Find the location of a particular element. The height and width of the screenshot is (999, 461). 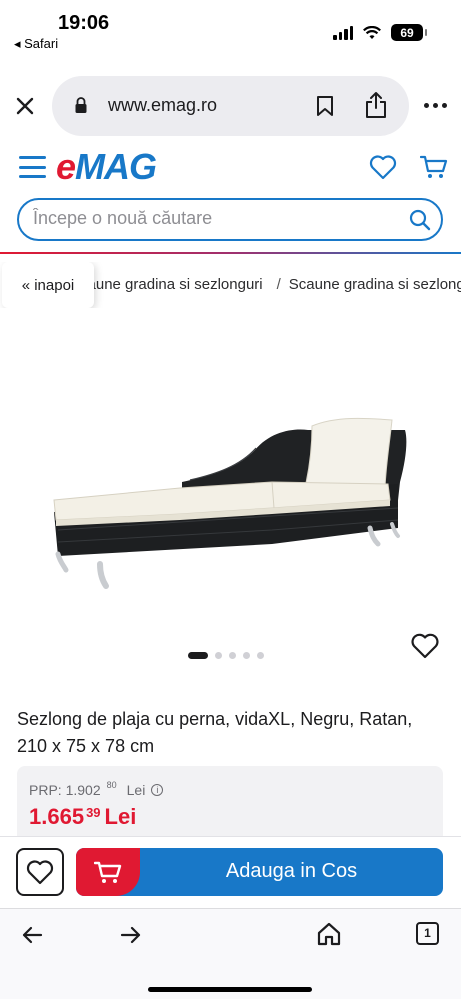

close-icon is located at coordinates (25, 106).